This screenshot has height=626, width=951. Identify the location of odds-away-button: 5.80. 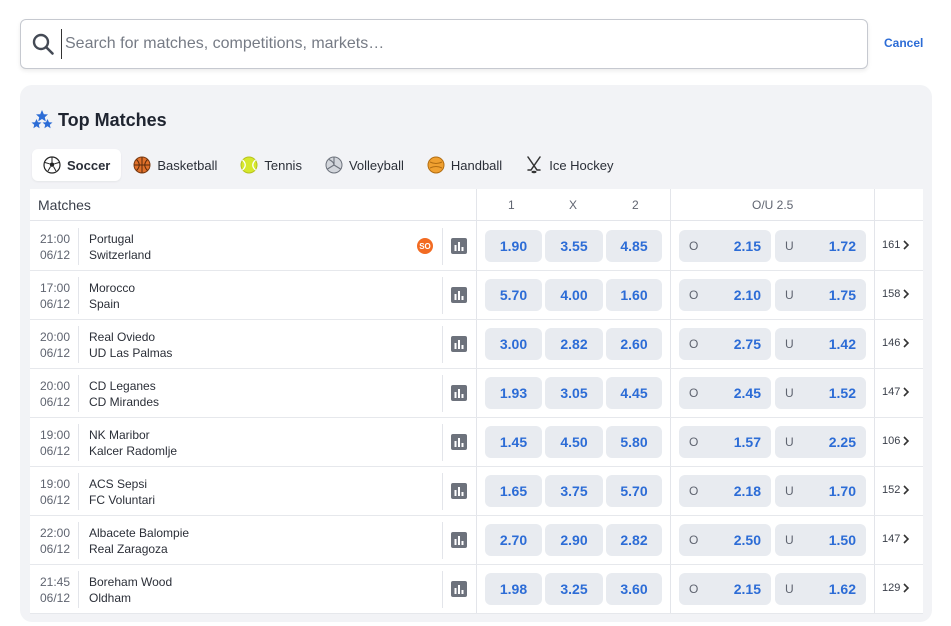
(634, 442).